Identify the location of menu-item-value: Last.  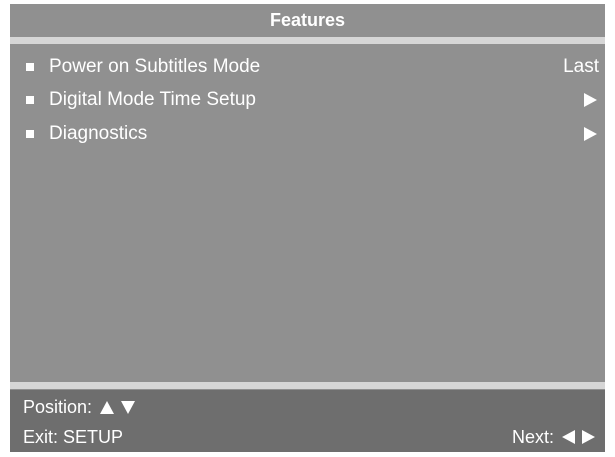
(581, 66).